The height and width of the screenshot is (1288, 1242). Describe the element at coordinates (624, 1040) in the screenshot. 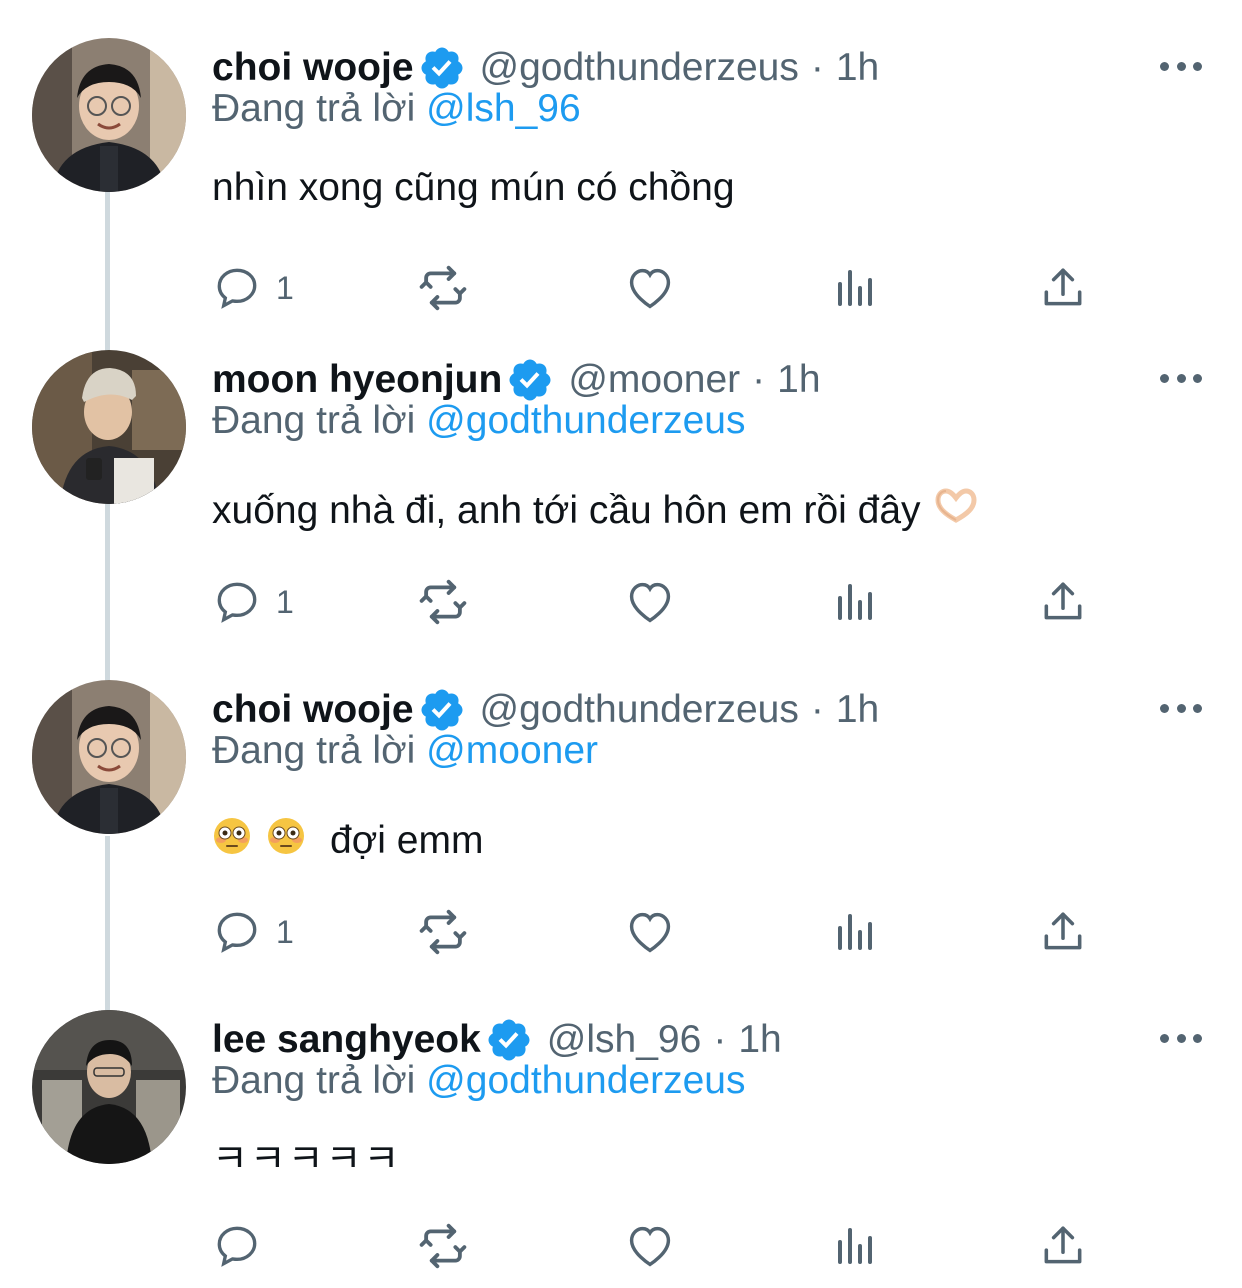

I see `handle: @lsh_96` at that location.